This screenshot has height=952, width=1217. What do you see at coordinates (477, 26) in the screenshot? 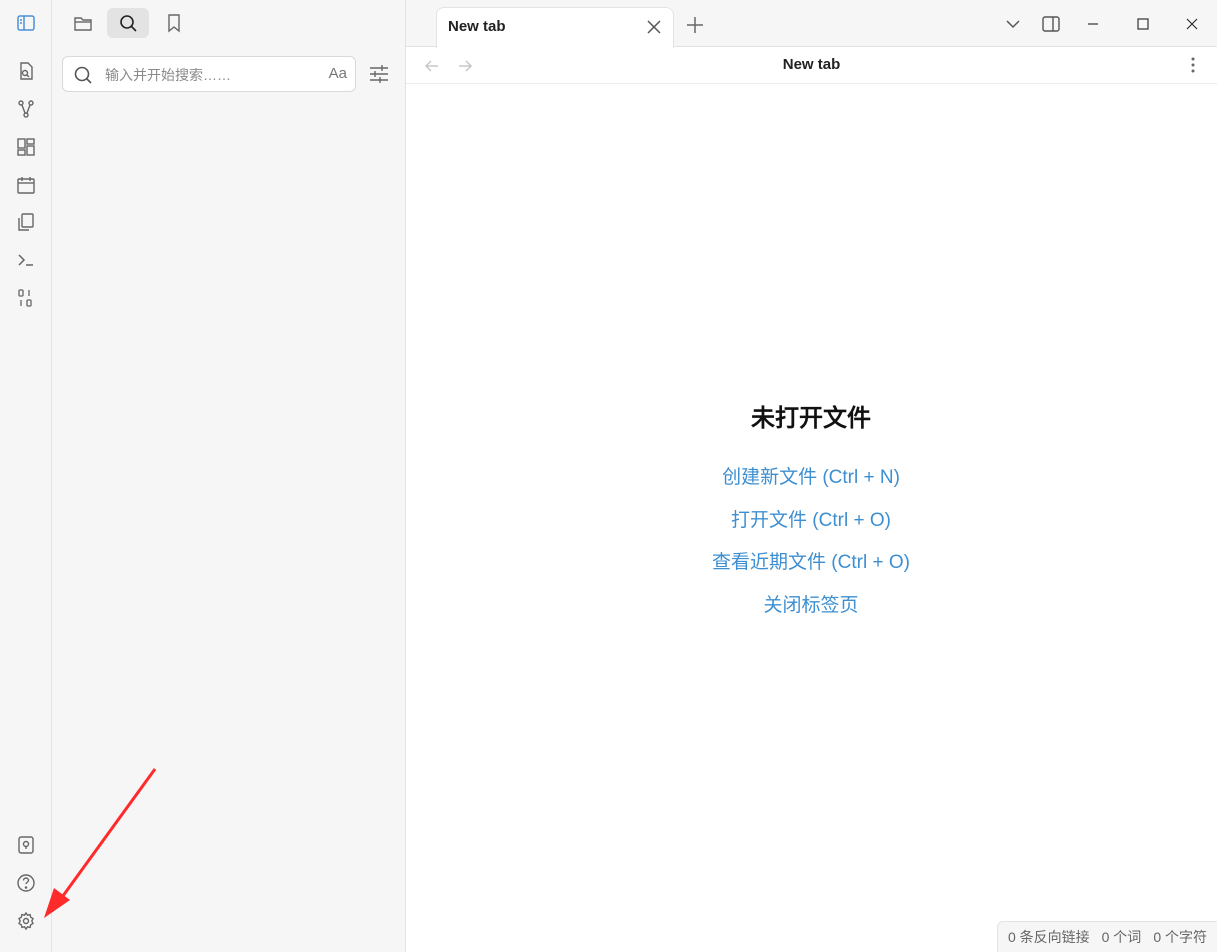
I see `tab-title: New tab` at bounding box center [477, 26].